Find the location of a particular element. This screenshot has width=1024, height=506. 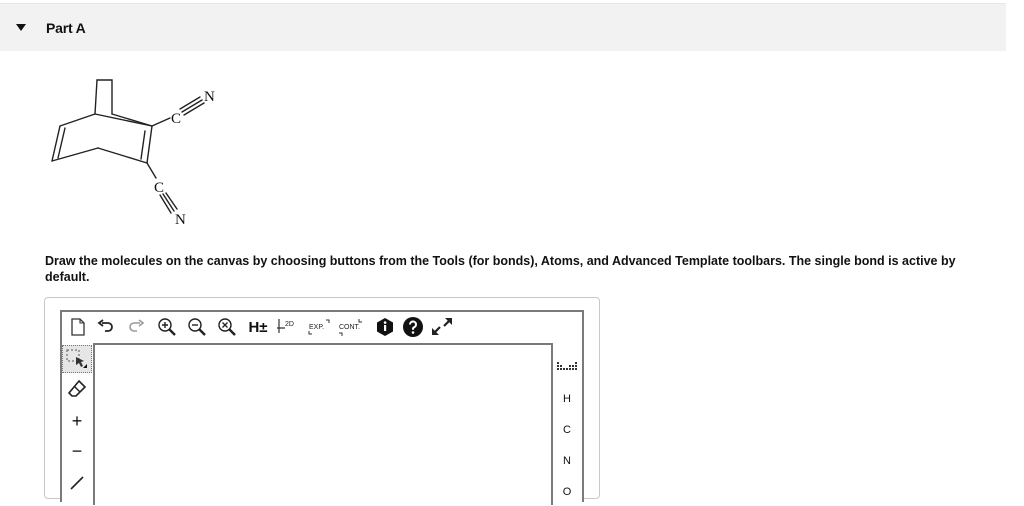

periodic-table-icon is located at coordinates (567, 367).